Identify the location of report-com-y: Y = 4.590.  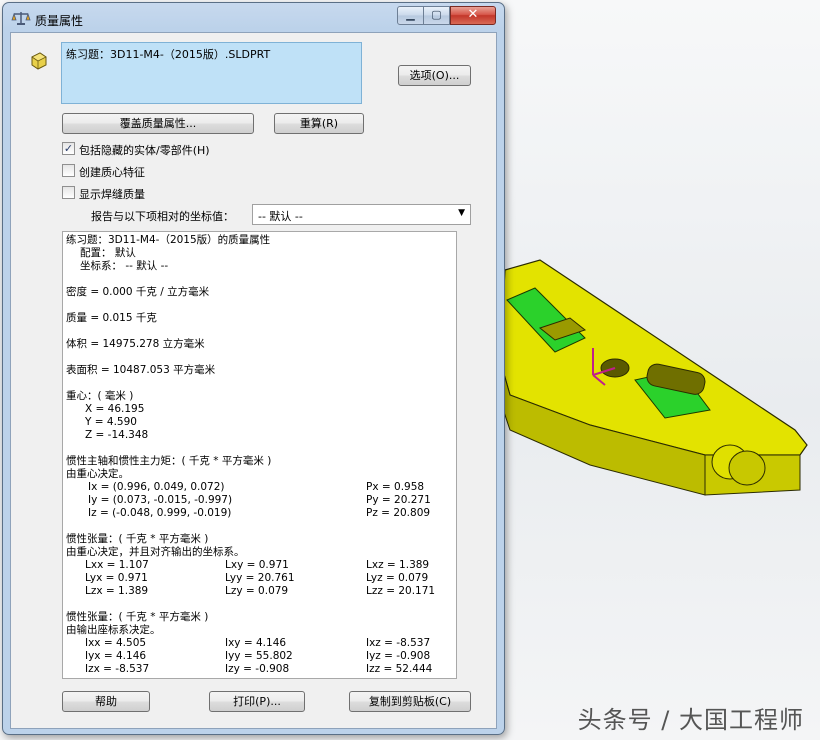
(111, 422).